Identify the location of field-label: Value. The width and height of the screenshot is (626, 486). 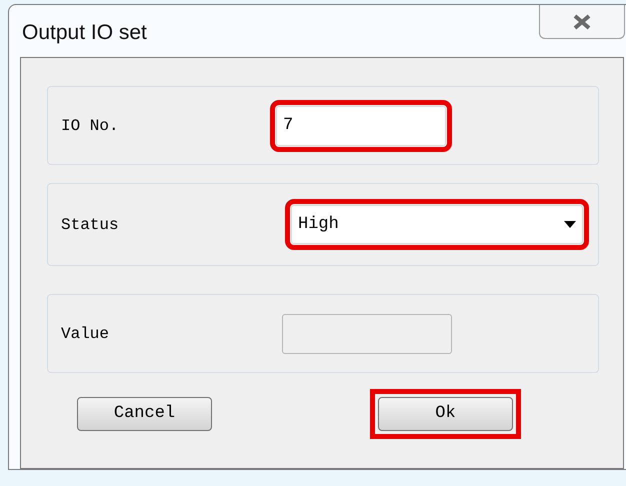
(85, 334).